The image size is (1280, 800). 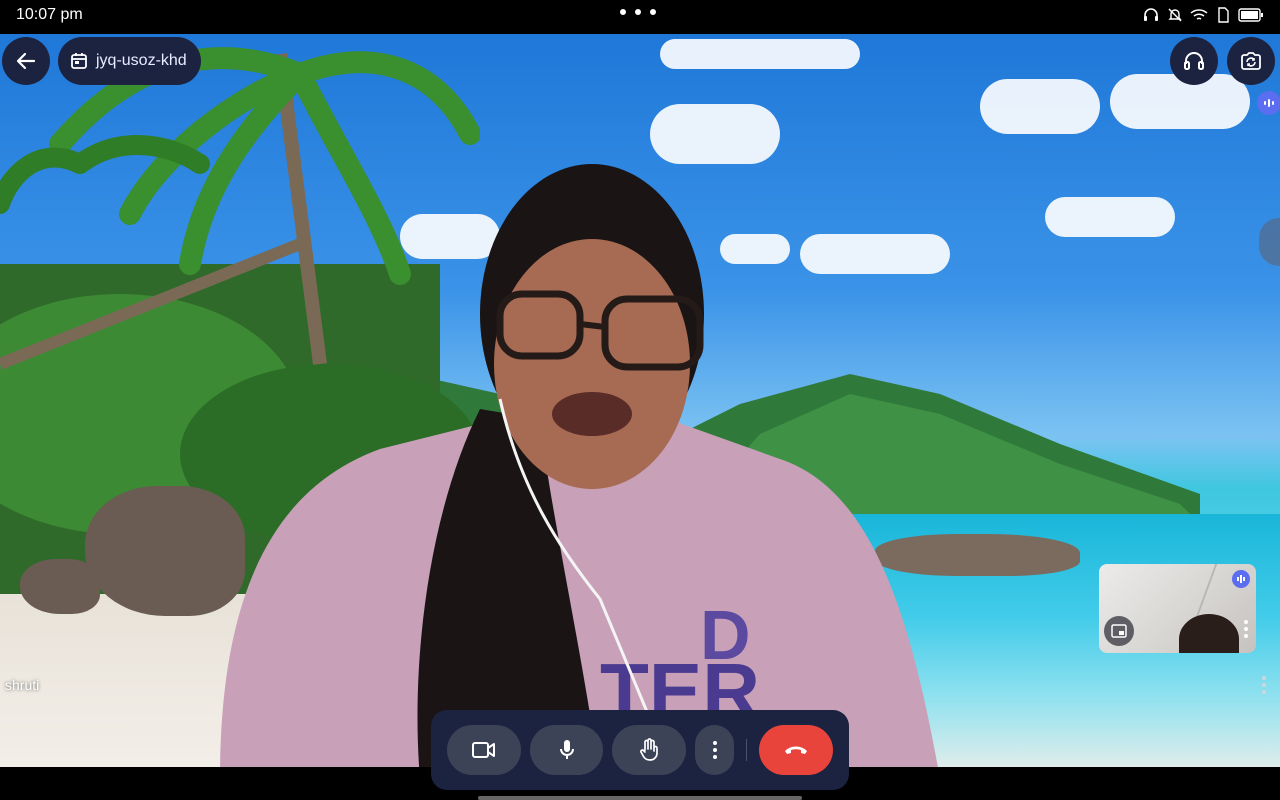 What do you see at coordinates (1177, 608) in the screenshot?
I see `self-view-tile` at bounding box center [1177, 608].